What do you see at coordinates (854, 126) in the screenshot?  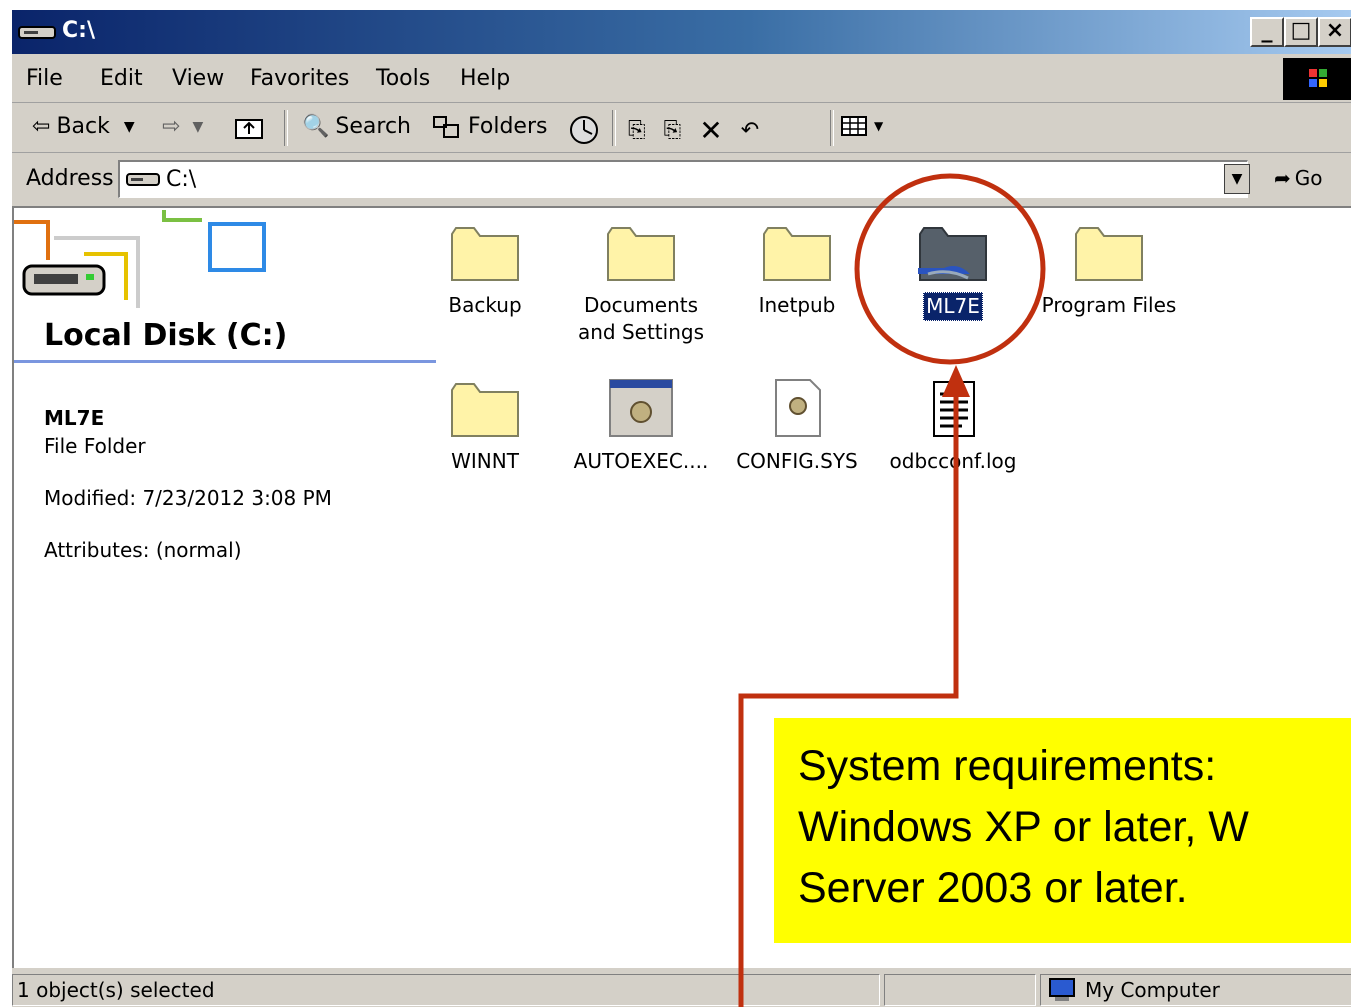 I see `views-icon` at bounding box center [854, 126].